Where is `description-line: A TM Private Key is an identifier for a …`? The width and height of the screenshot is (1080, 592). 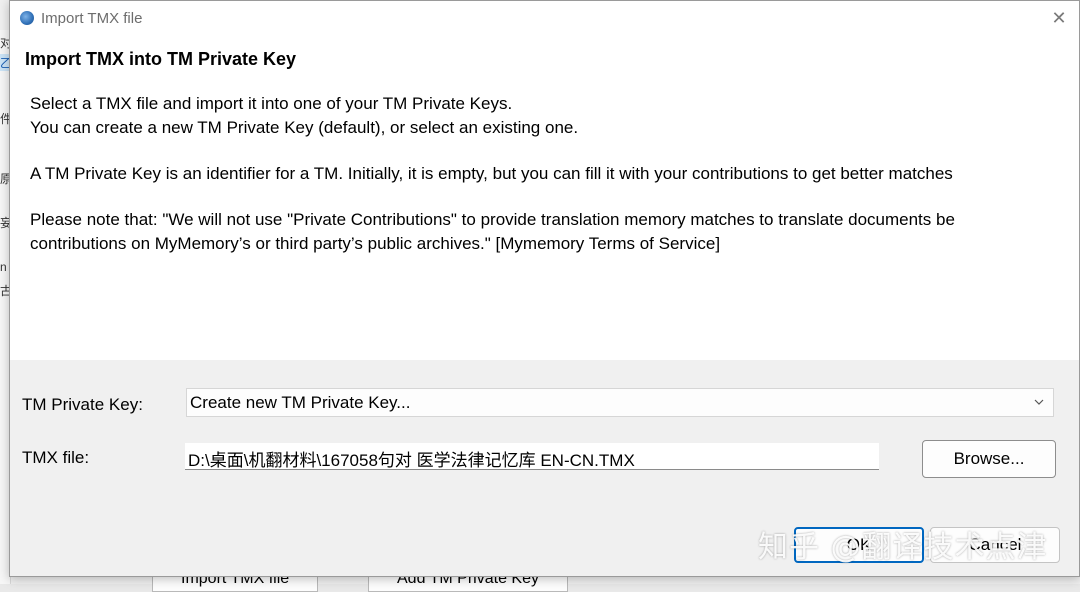 description-line: A TM Private Key is an identifier for a … is located at coordinates (491, 173).